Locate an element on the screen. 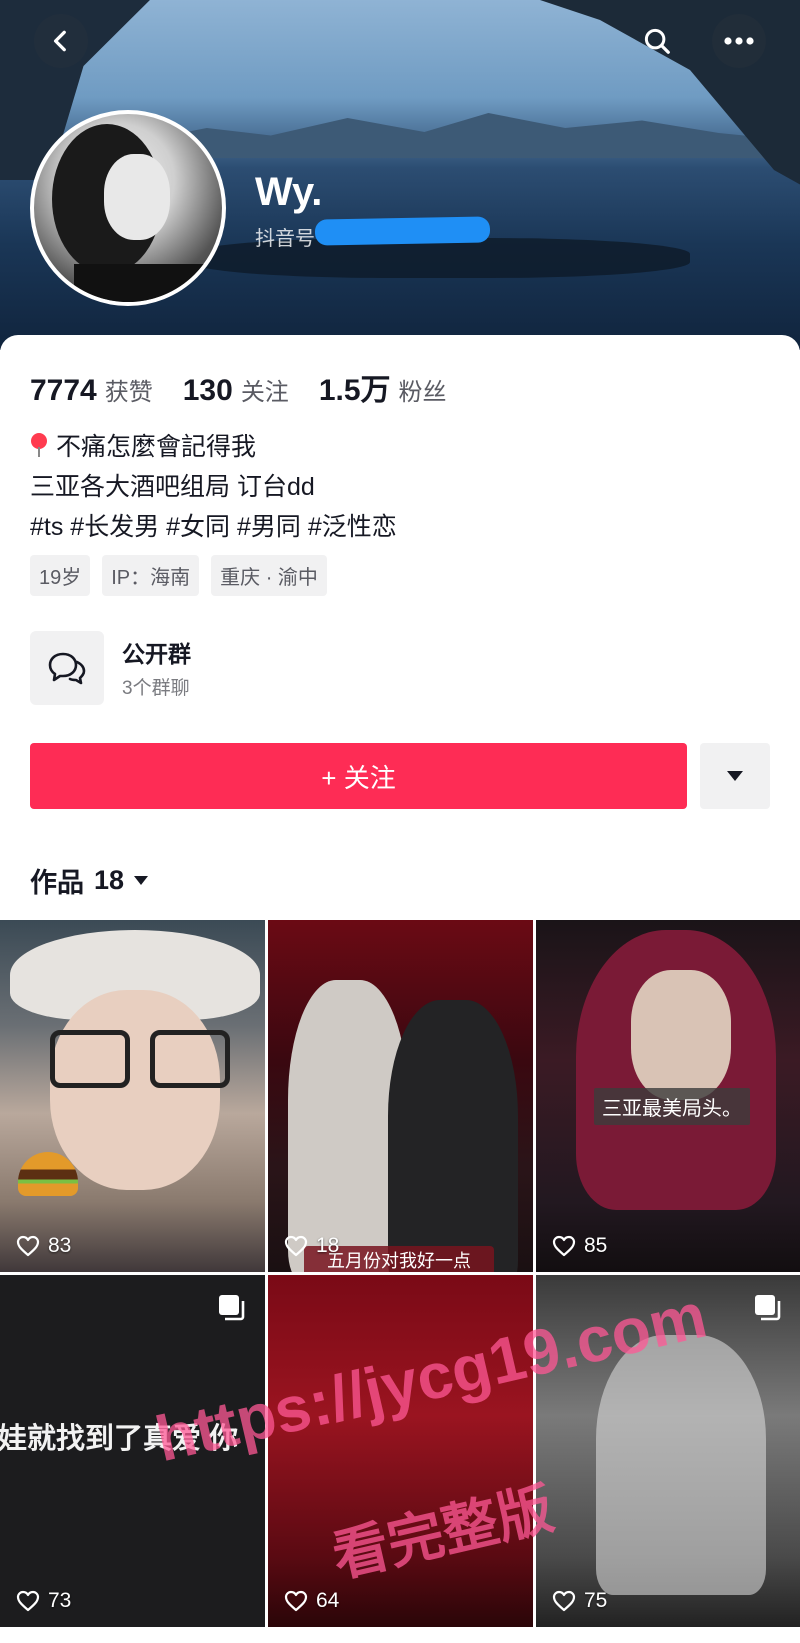  video-thumbnail: 83 is located at coordinates (132, 1096).